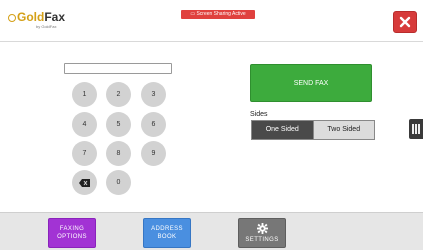 This screenshot has width=423, height=250. I want to click on key-4: 4, so click(84, 124).